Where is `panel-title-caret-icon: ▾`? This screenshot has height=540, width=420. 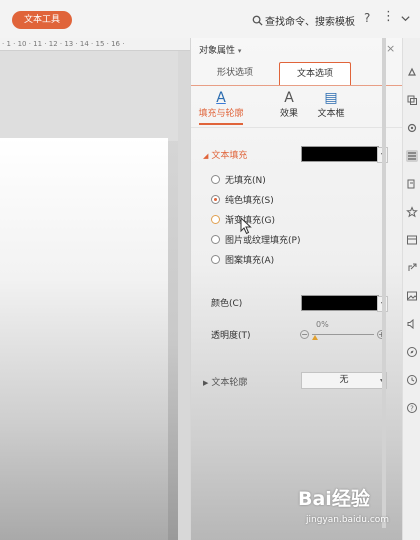 panel-title-caret-icon: ▾ is located at coordinates (239, 51).